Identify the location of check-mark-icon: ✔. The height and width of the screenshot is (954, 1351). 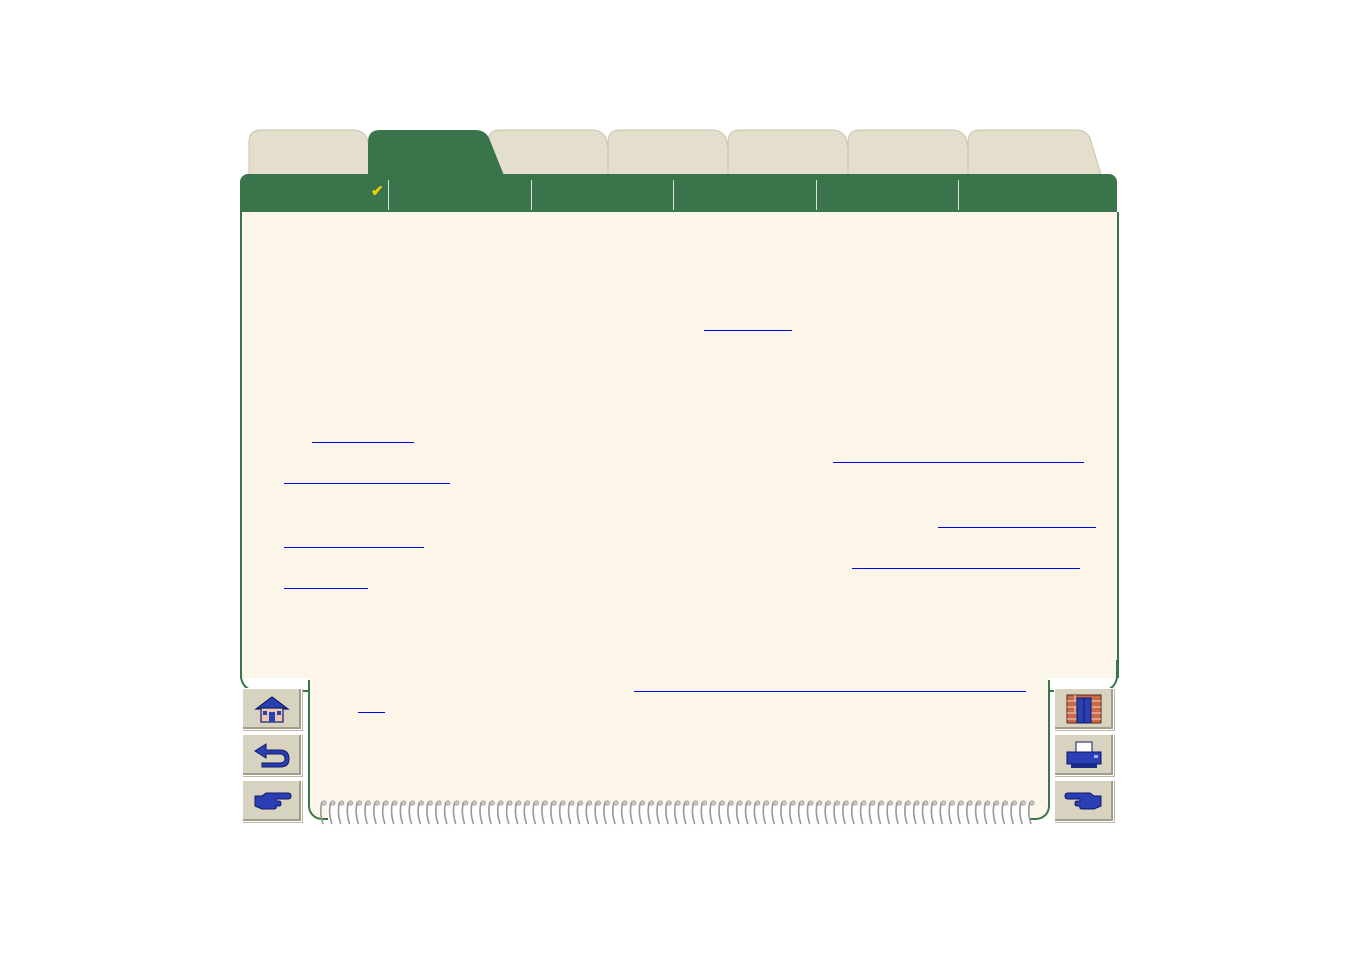
(377, 191).